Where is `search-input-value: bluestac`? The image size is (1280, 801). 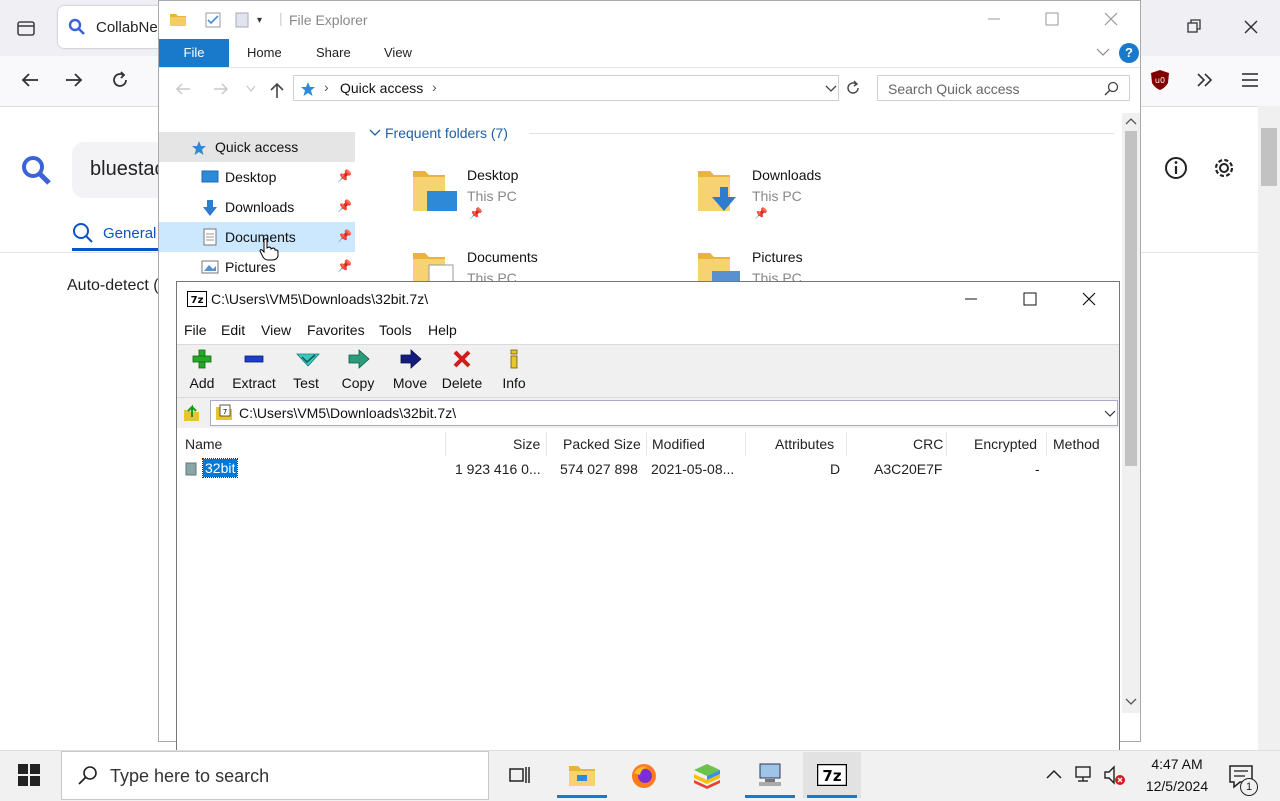 search-input-value: bluestac is located at coordinates (127, 169).